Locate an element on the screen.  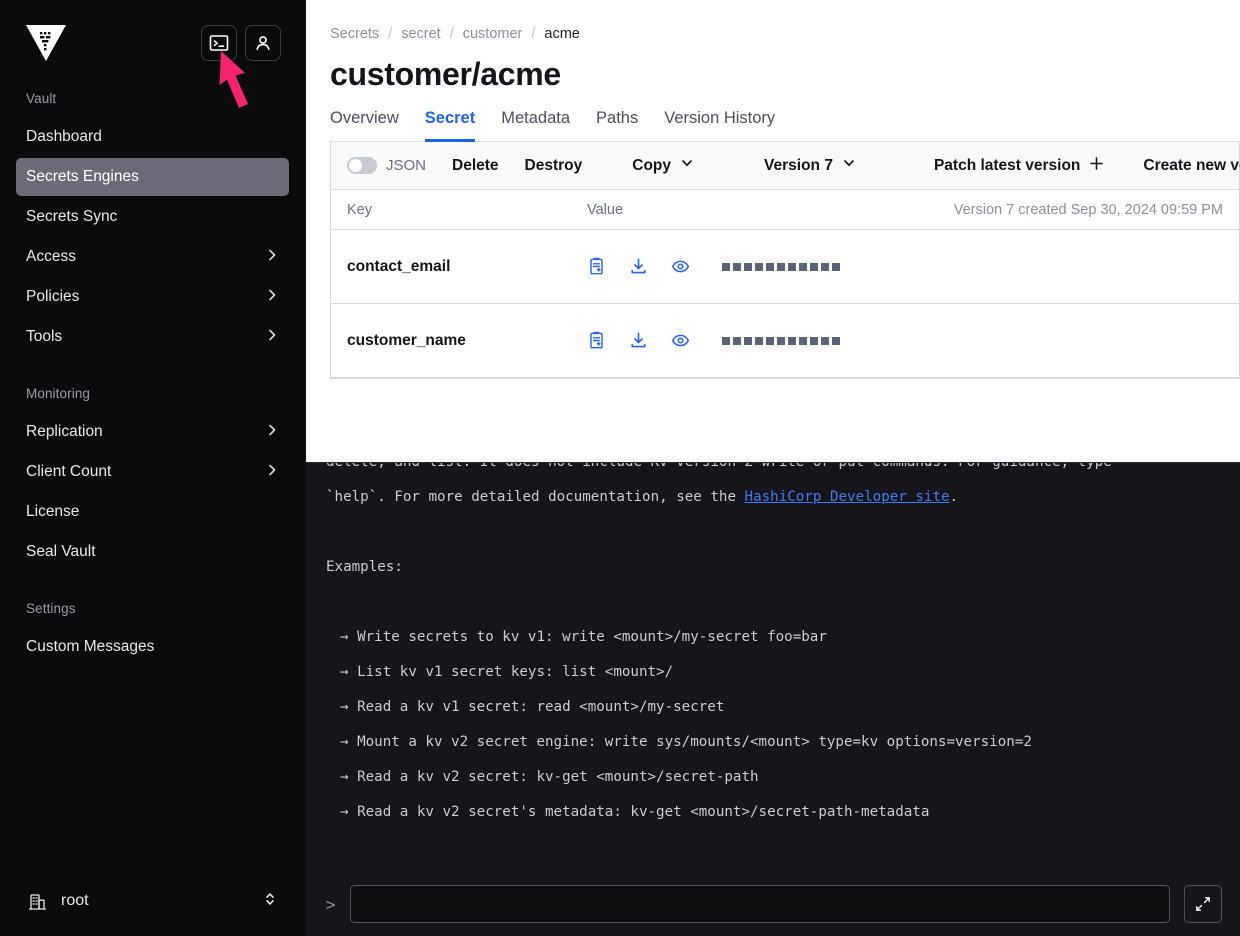
delete-button: Delete is located at coordinates (475, 166).